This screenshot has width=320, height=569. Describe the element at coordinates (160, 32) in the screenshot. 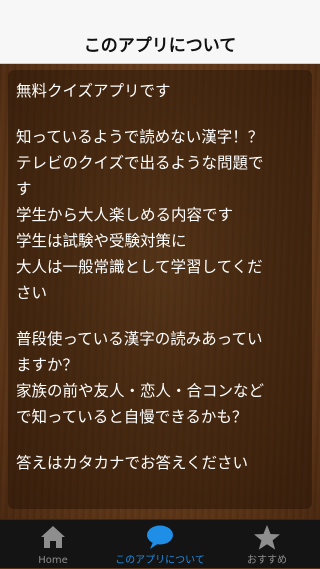

I see `navigation-bar: このアプリについて` at that location.